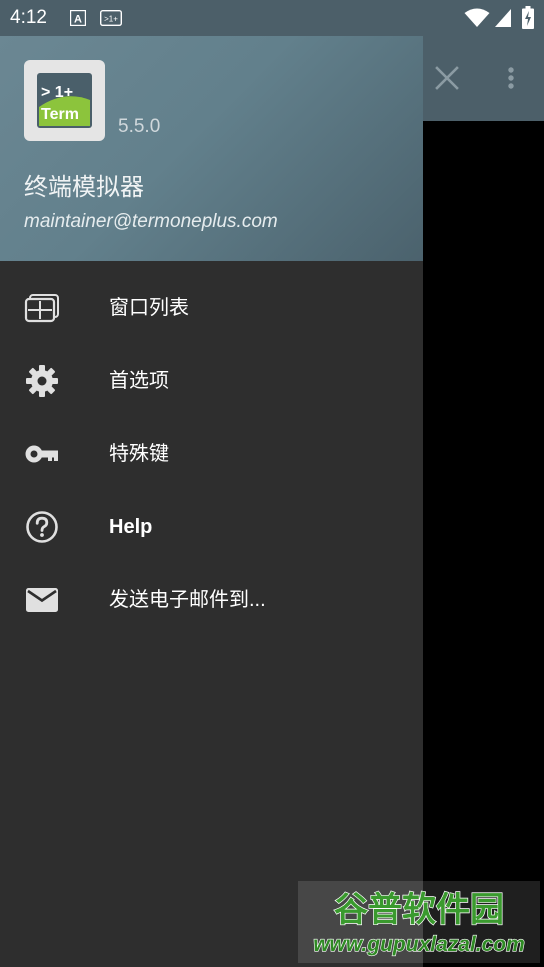  I want to click on logo-text-top: > 1+, so click(57, 92).